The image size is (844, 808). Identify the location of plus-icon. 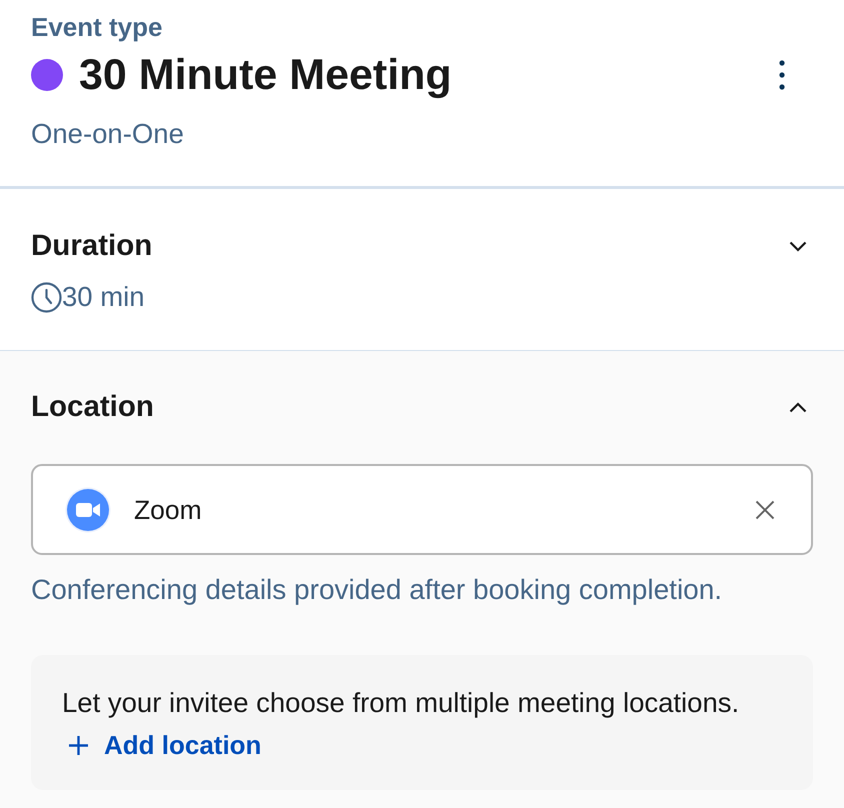
(78, 745).